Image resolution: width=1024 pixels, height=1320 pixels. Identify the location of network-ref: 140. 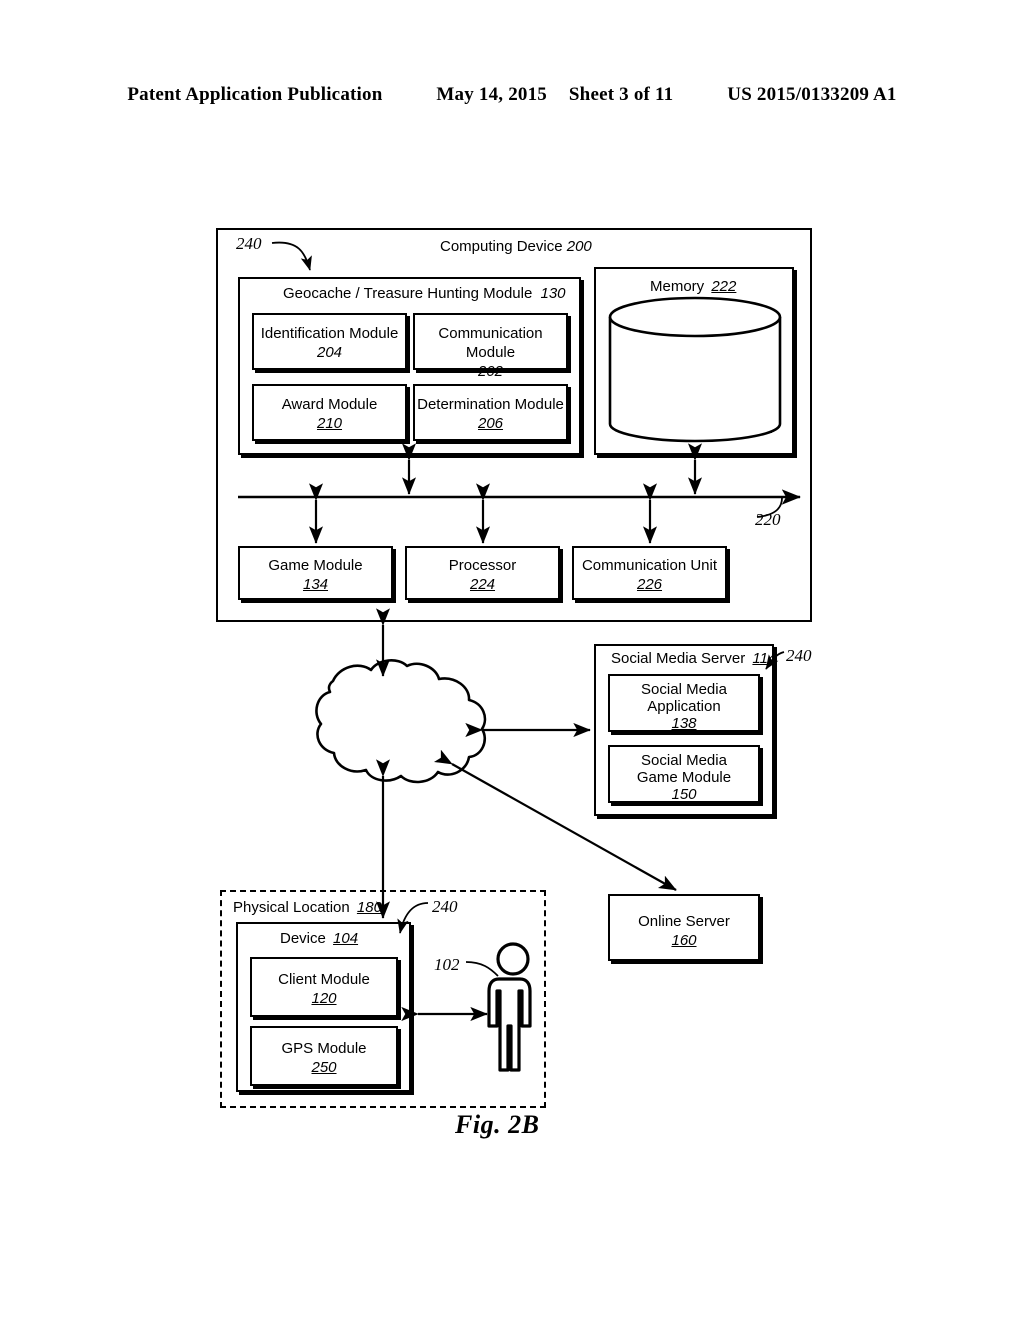
(376, 734).